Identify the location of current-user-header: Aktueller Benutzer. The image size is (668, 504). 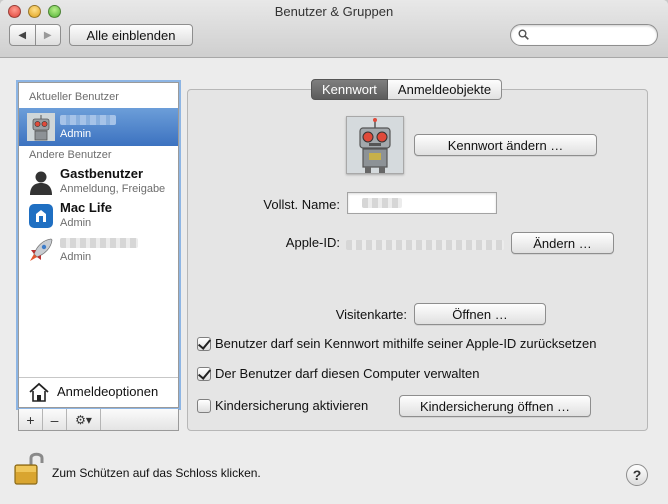
(74, 97).